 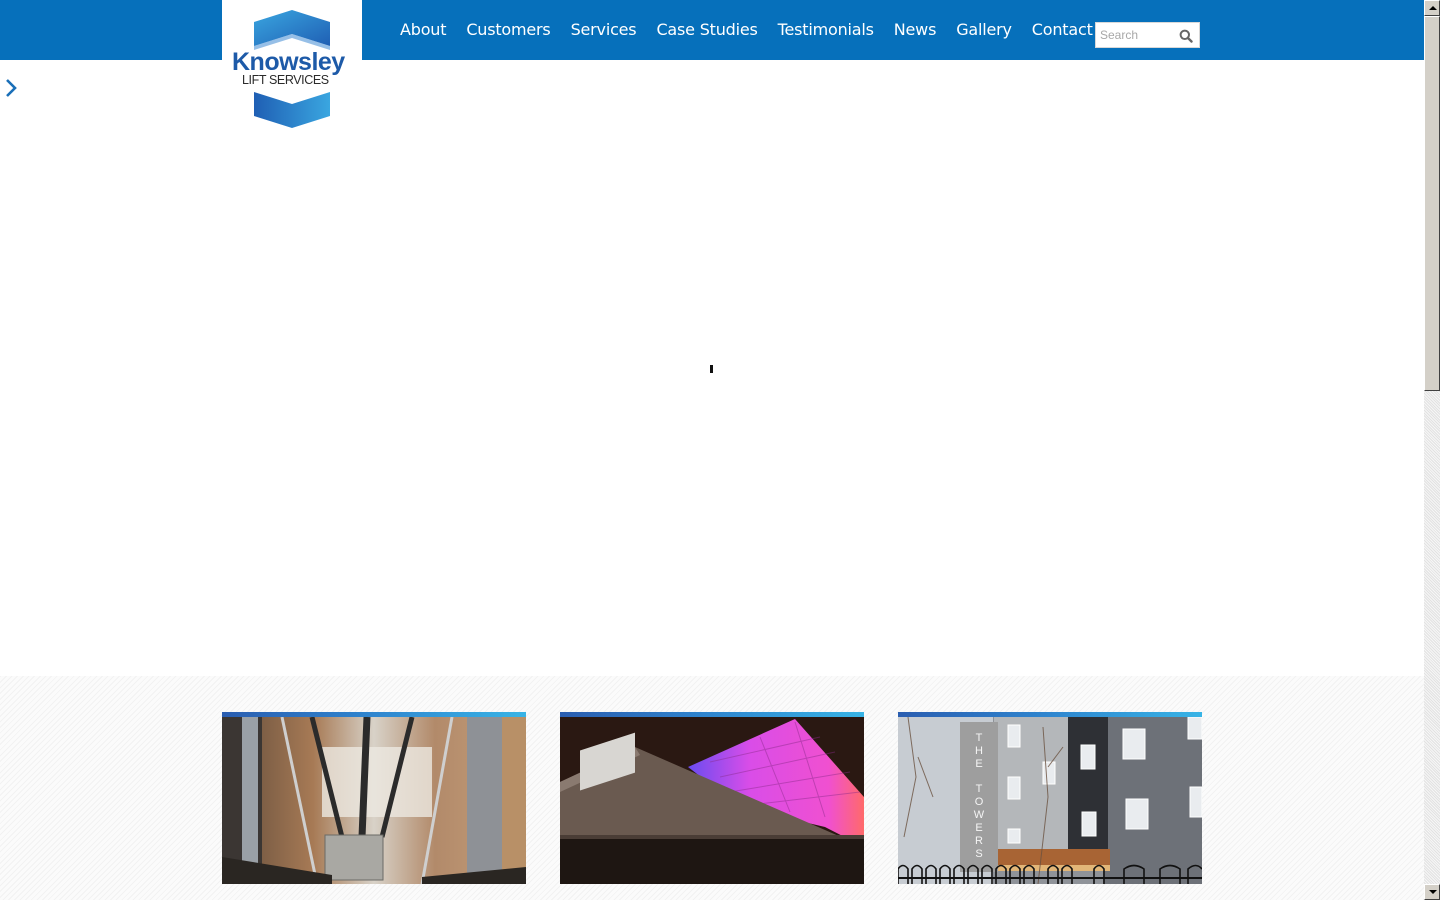 I want to click on search-button, so click(x=1186, y=35).